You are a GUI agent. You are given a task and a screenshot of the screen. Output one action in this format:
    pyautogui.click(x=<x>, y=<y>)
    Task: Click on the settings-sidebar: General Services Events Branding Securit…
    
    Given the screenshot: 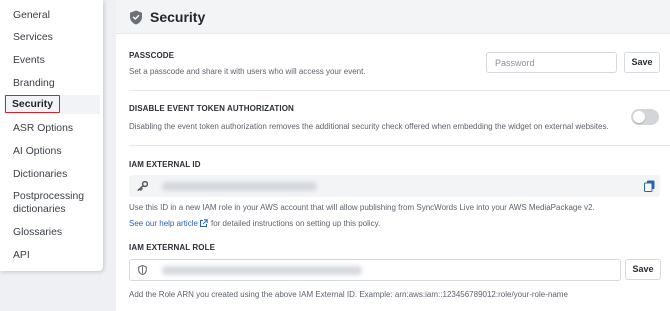 What is the action you would take?
    pyautogui.click(x=51, y=135)
    